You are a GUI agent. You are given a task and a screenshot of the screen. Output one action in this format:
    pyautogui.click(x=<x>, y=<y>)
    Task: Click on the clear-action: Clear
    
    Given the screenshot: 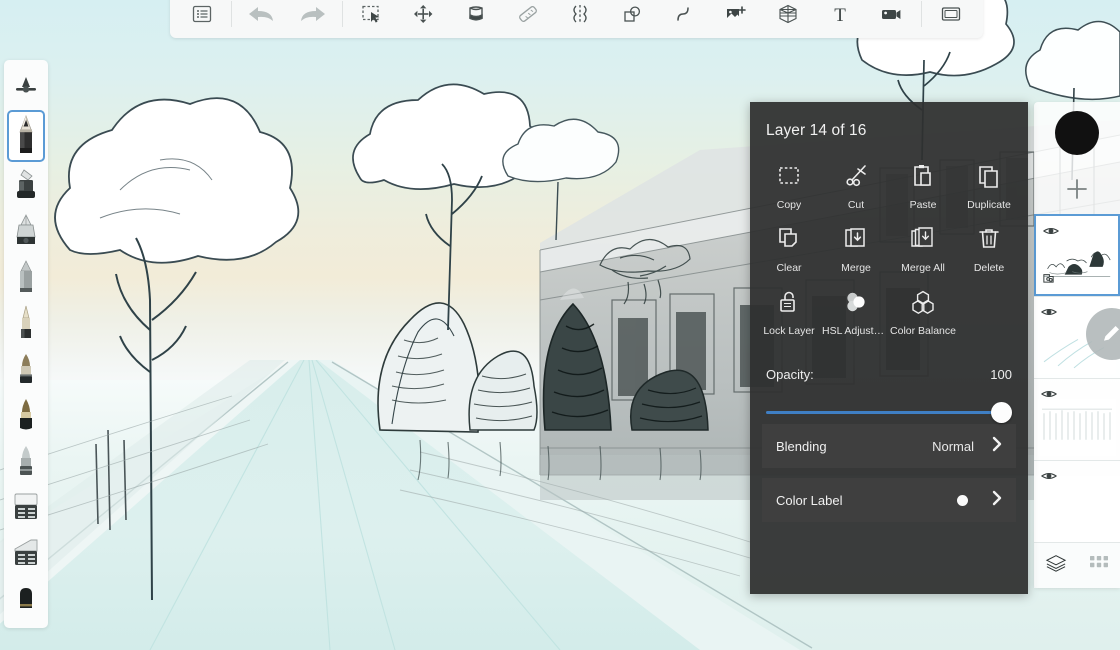 What is the action you would take?
    pyautogui.click(x=789, y=246)
    